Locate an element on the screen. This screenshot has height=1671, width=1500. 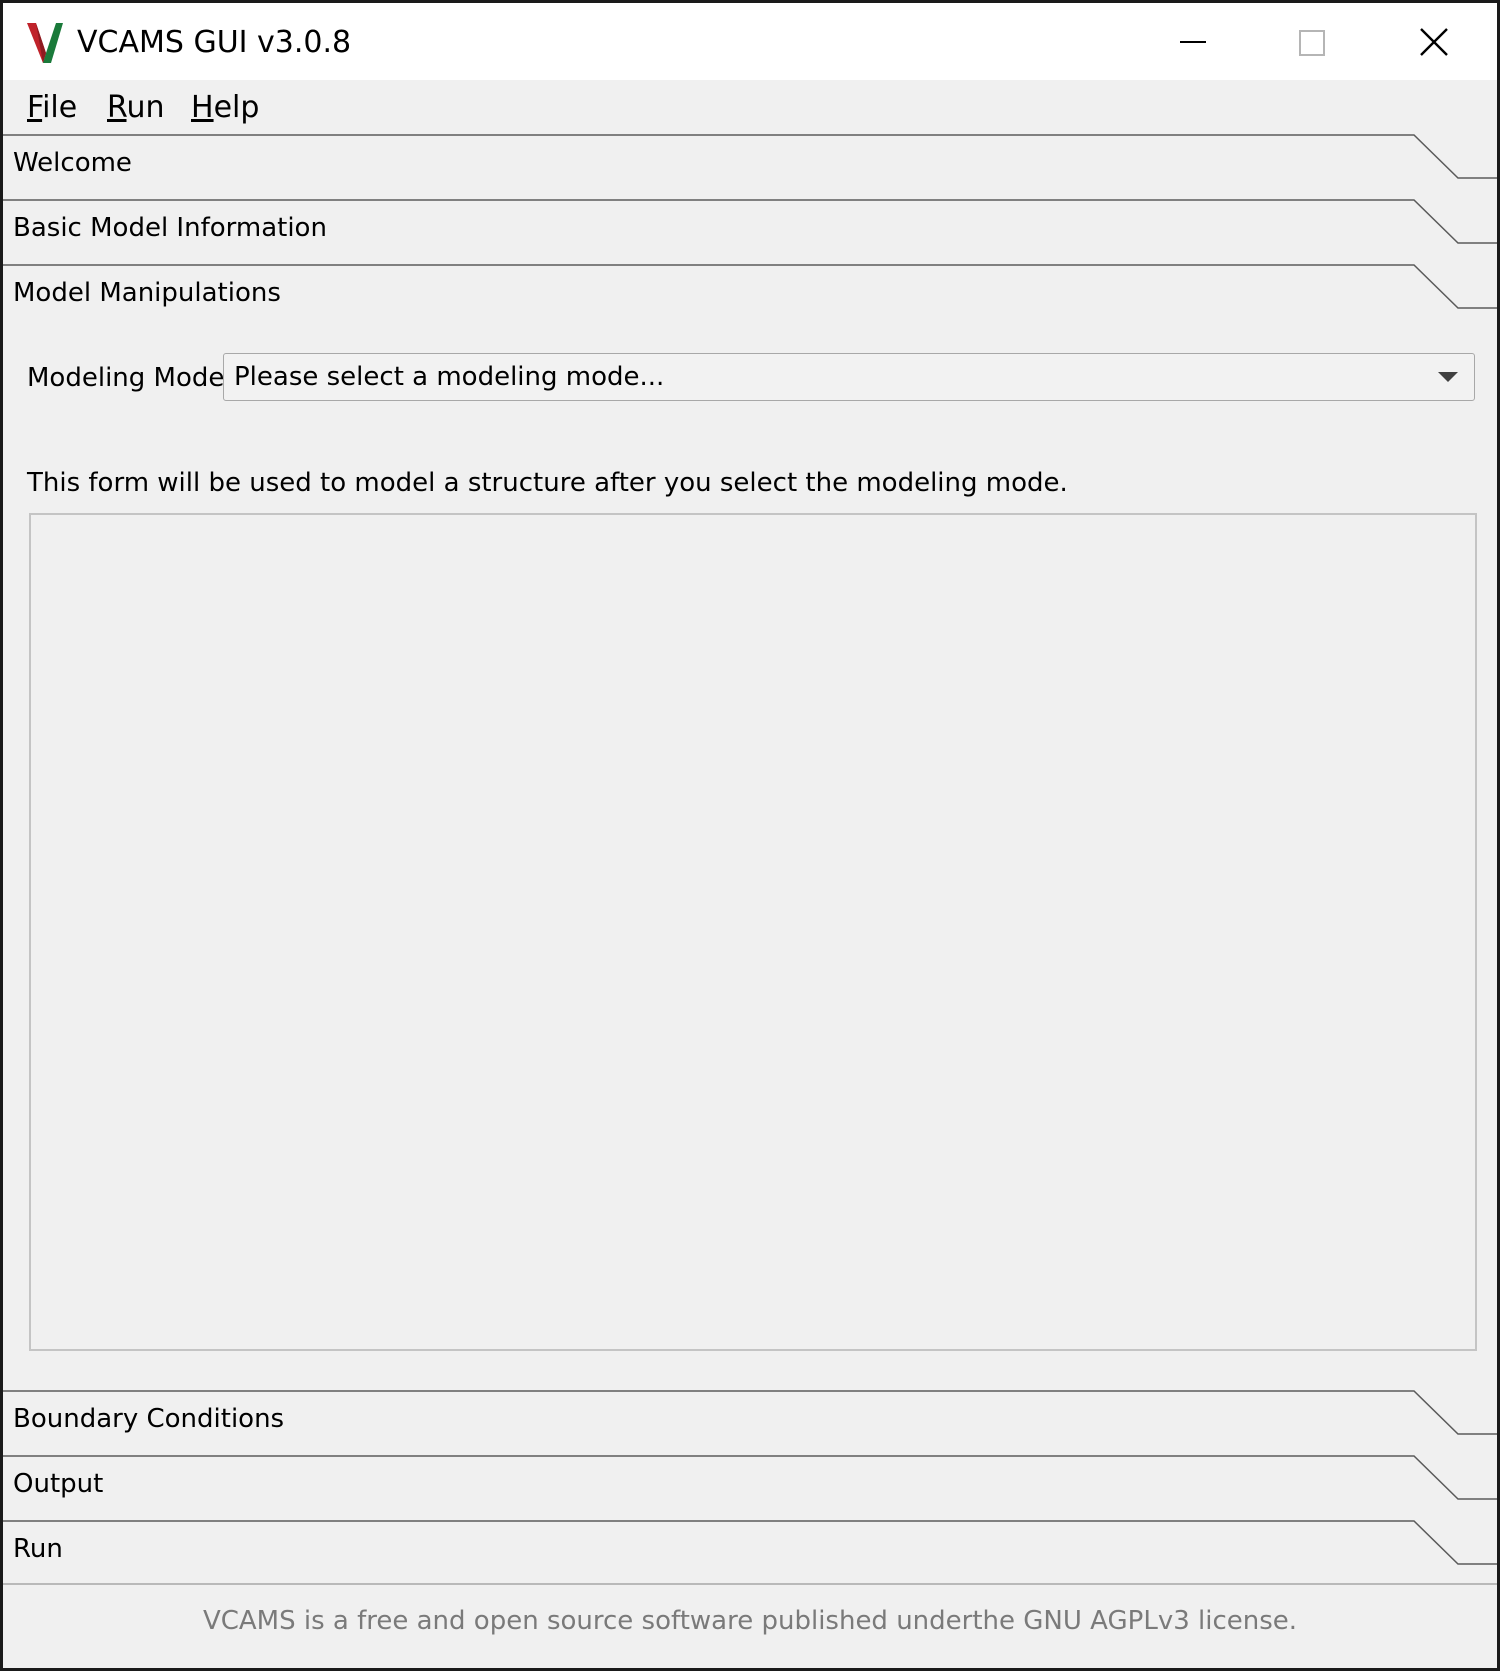
section-boundary-conditions-label: Boundary Conditions is located at coordinates (149, 1419).